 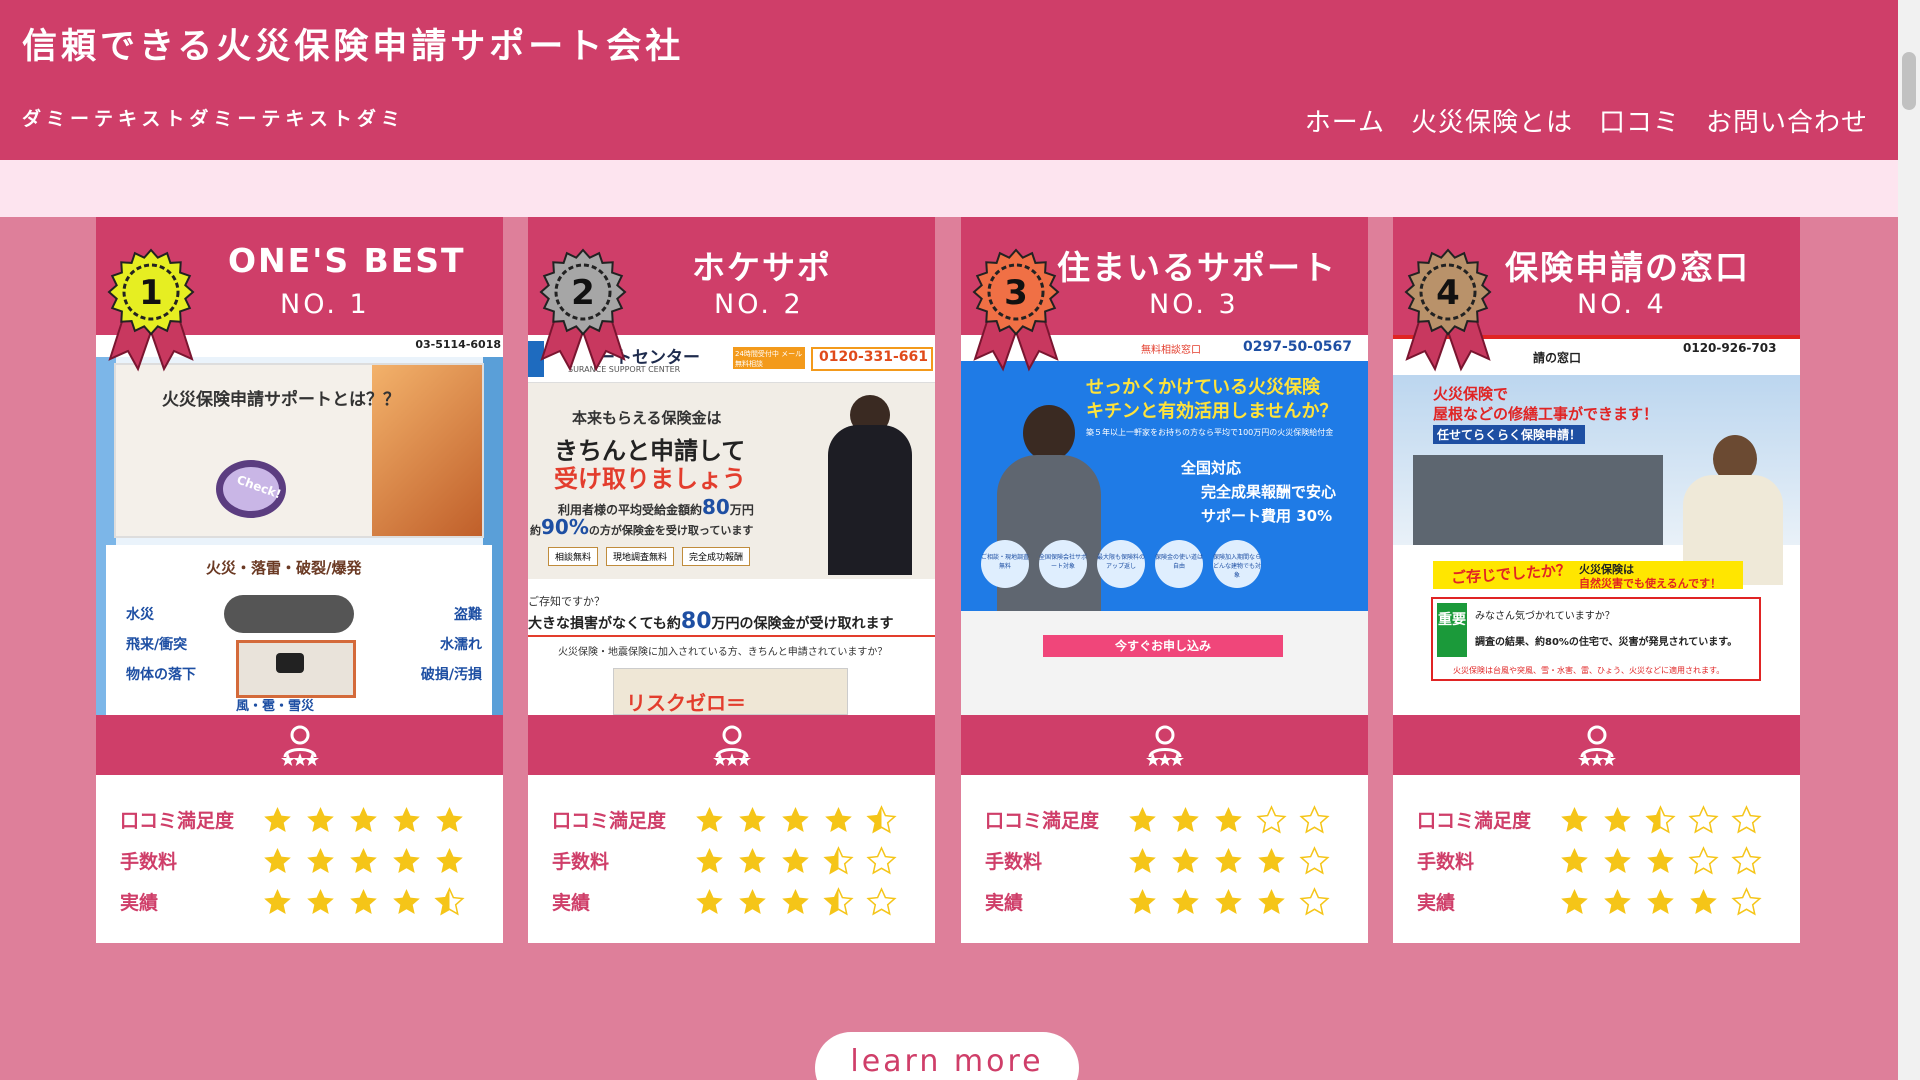 What do you see at coordinates (947, 1056) in the screenshot?
I see `learn-more-button: learn more` at bounding box center [947, 1056].